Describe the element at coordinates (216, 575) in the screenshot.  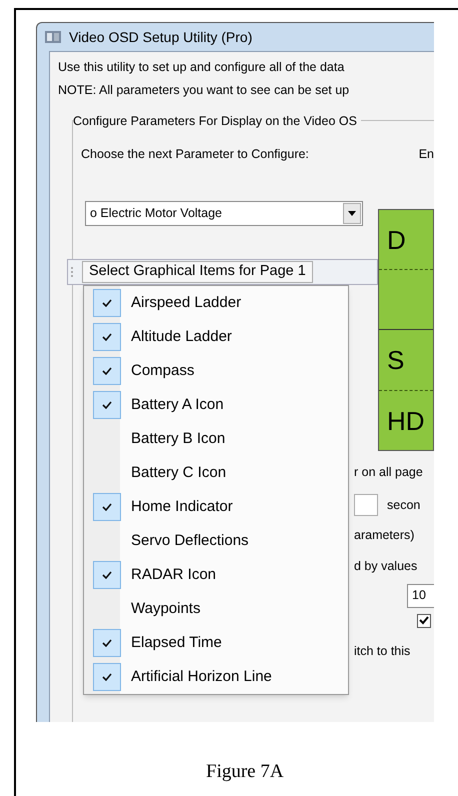
I see `menu-item: RADAR Icon` at that location.